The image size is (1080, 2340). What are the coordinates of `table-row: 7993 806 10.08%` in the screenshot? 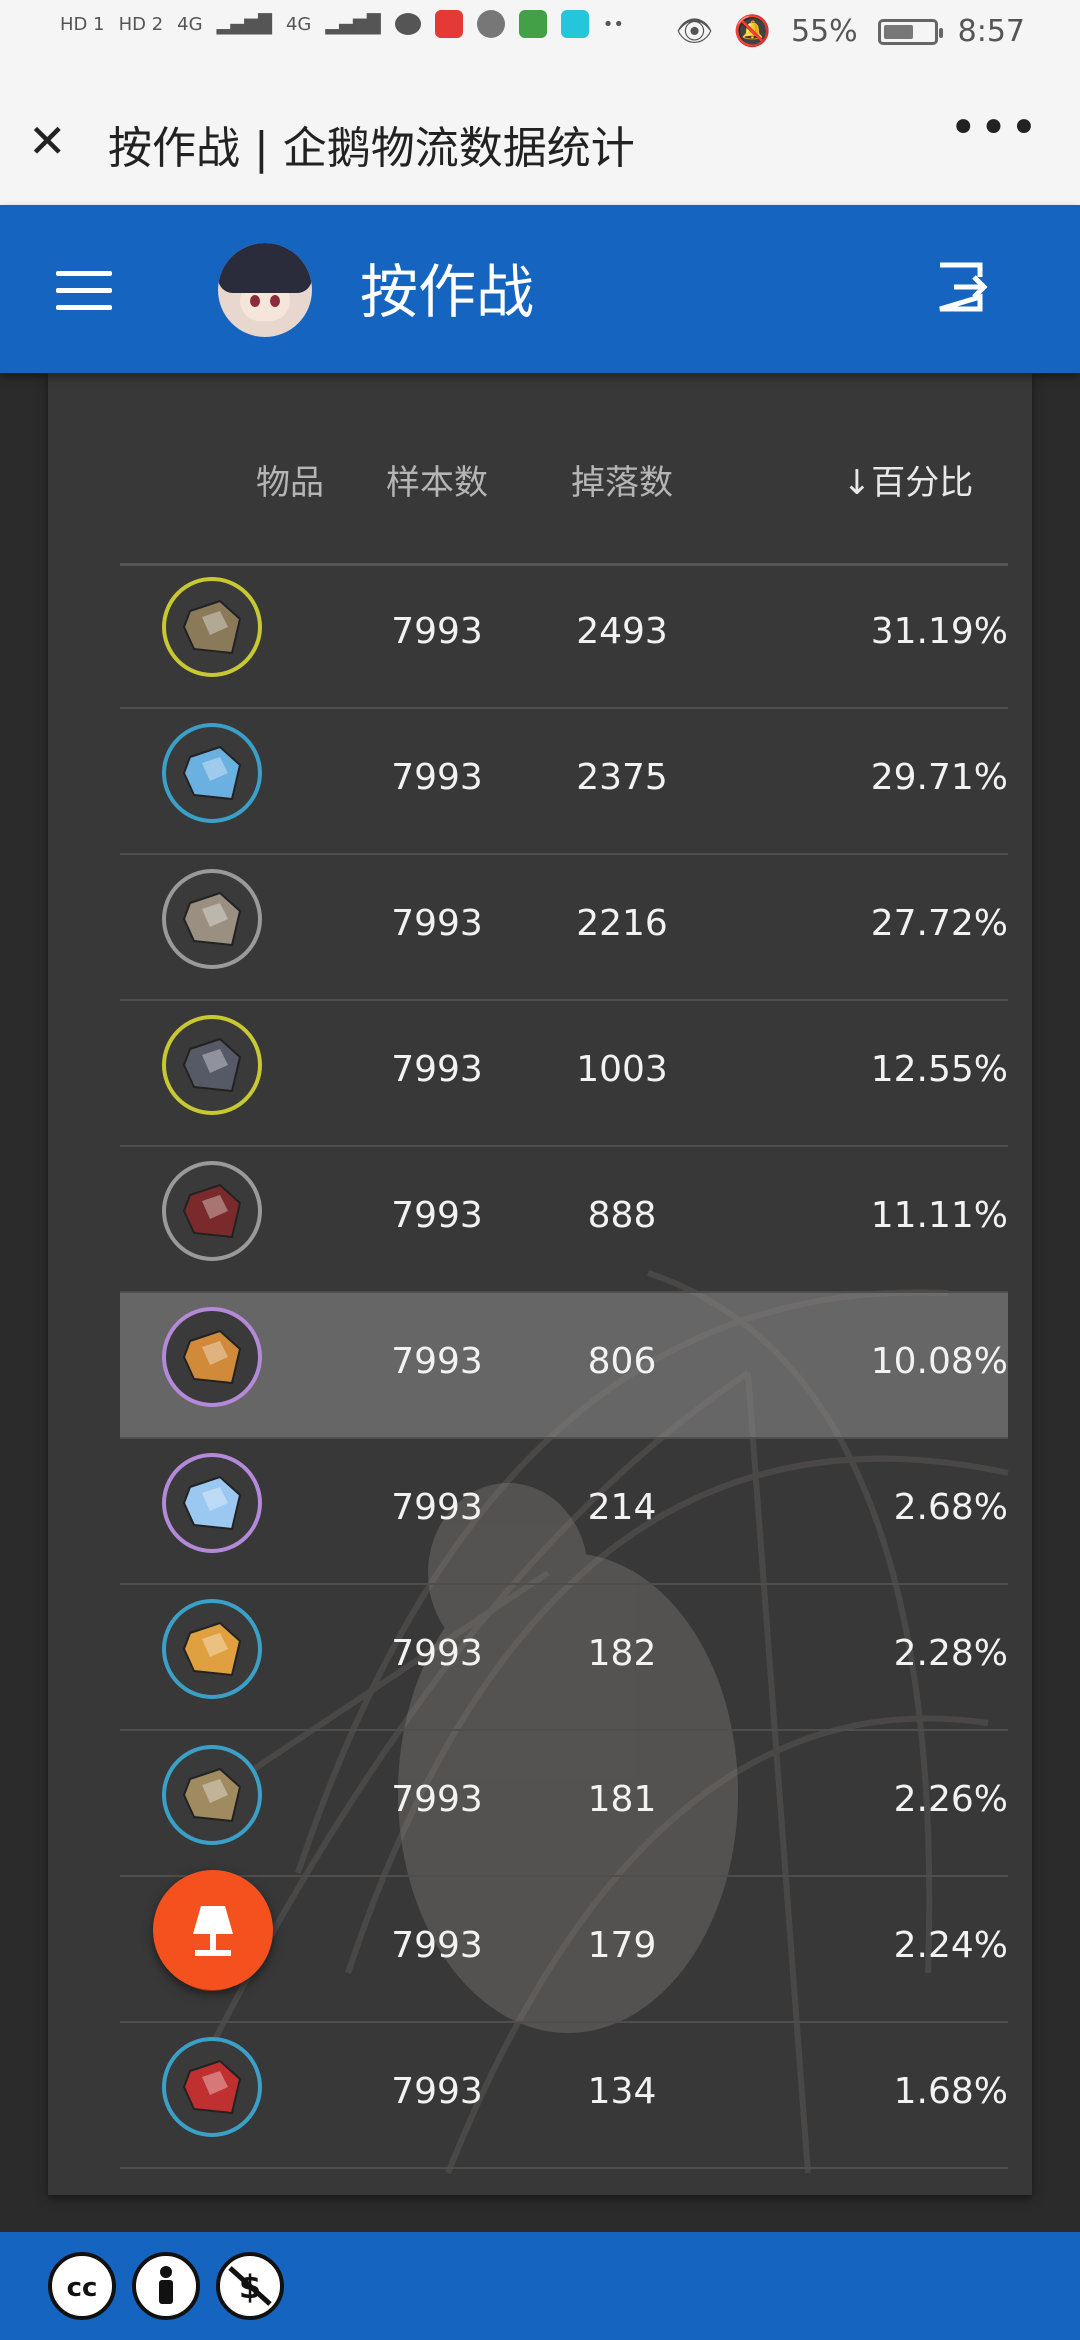 It's located at (564, 1366).